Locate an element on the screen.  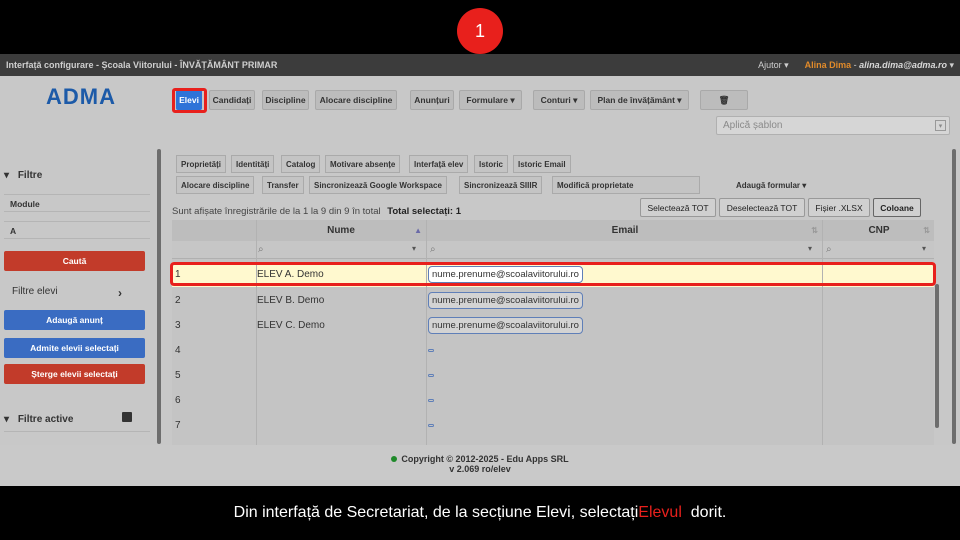
chevron-right-icon: › is located at coordinates (120, 293).